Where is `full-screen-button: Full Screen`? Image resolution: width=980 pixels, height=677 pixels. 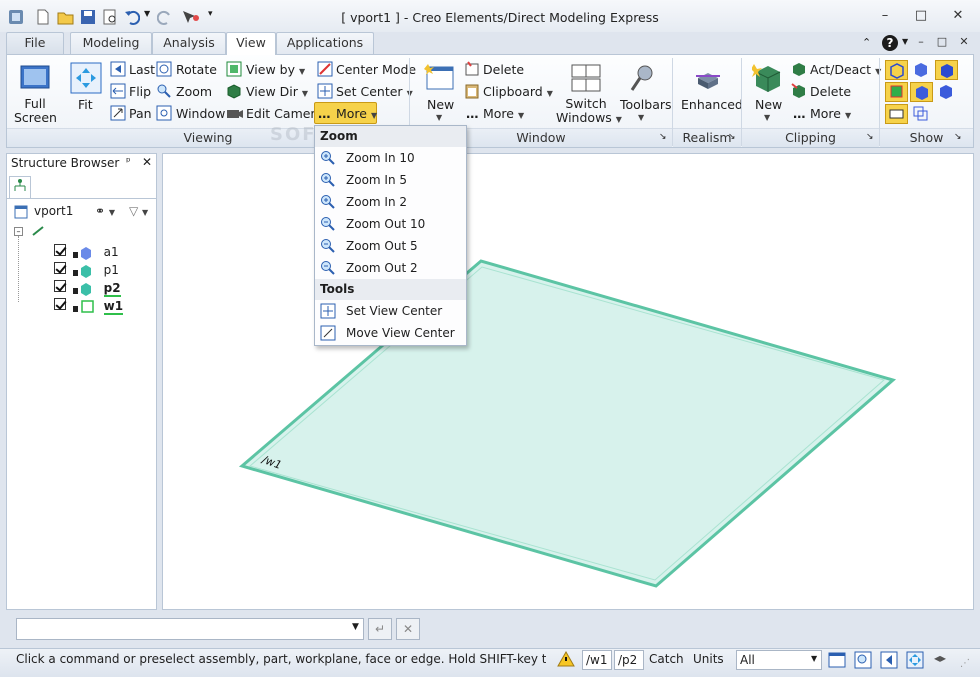 full-screen-button: Full Screen is located at coordinates (35, 111).